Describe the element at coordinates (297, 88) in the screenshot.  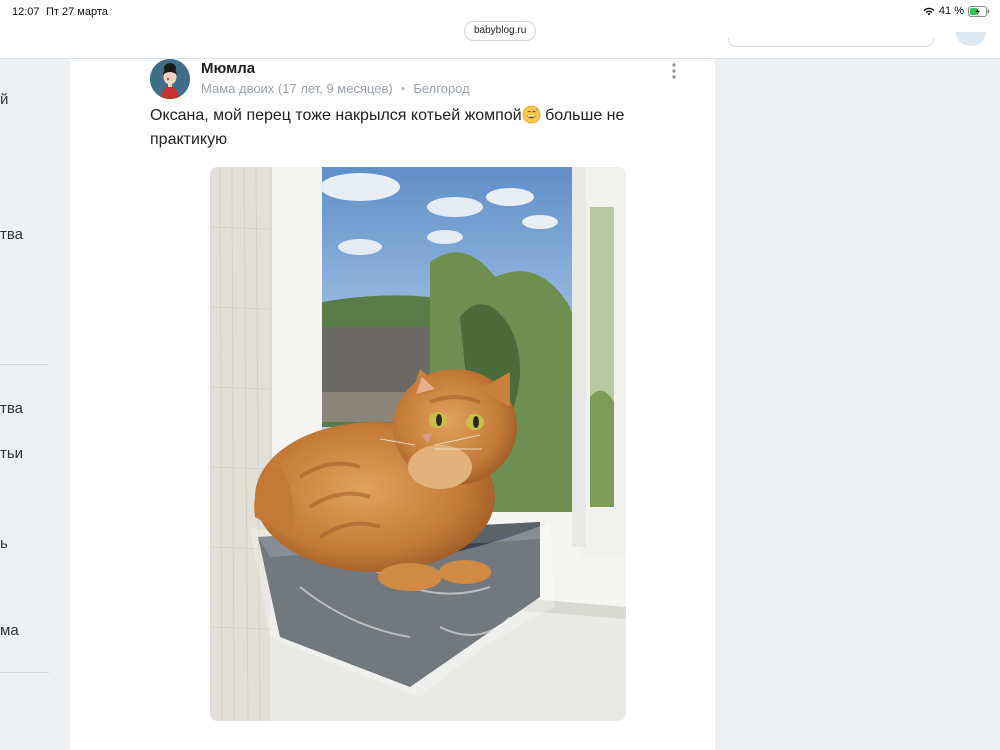
I see `author-status: Мама двоих (17 лет, 9 месяцев)` at that location.